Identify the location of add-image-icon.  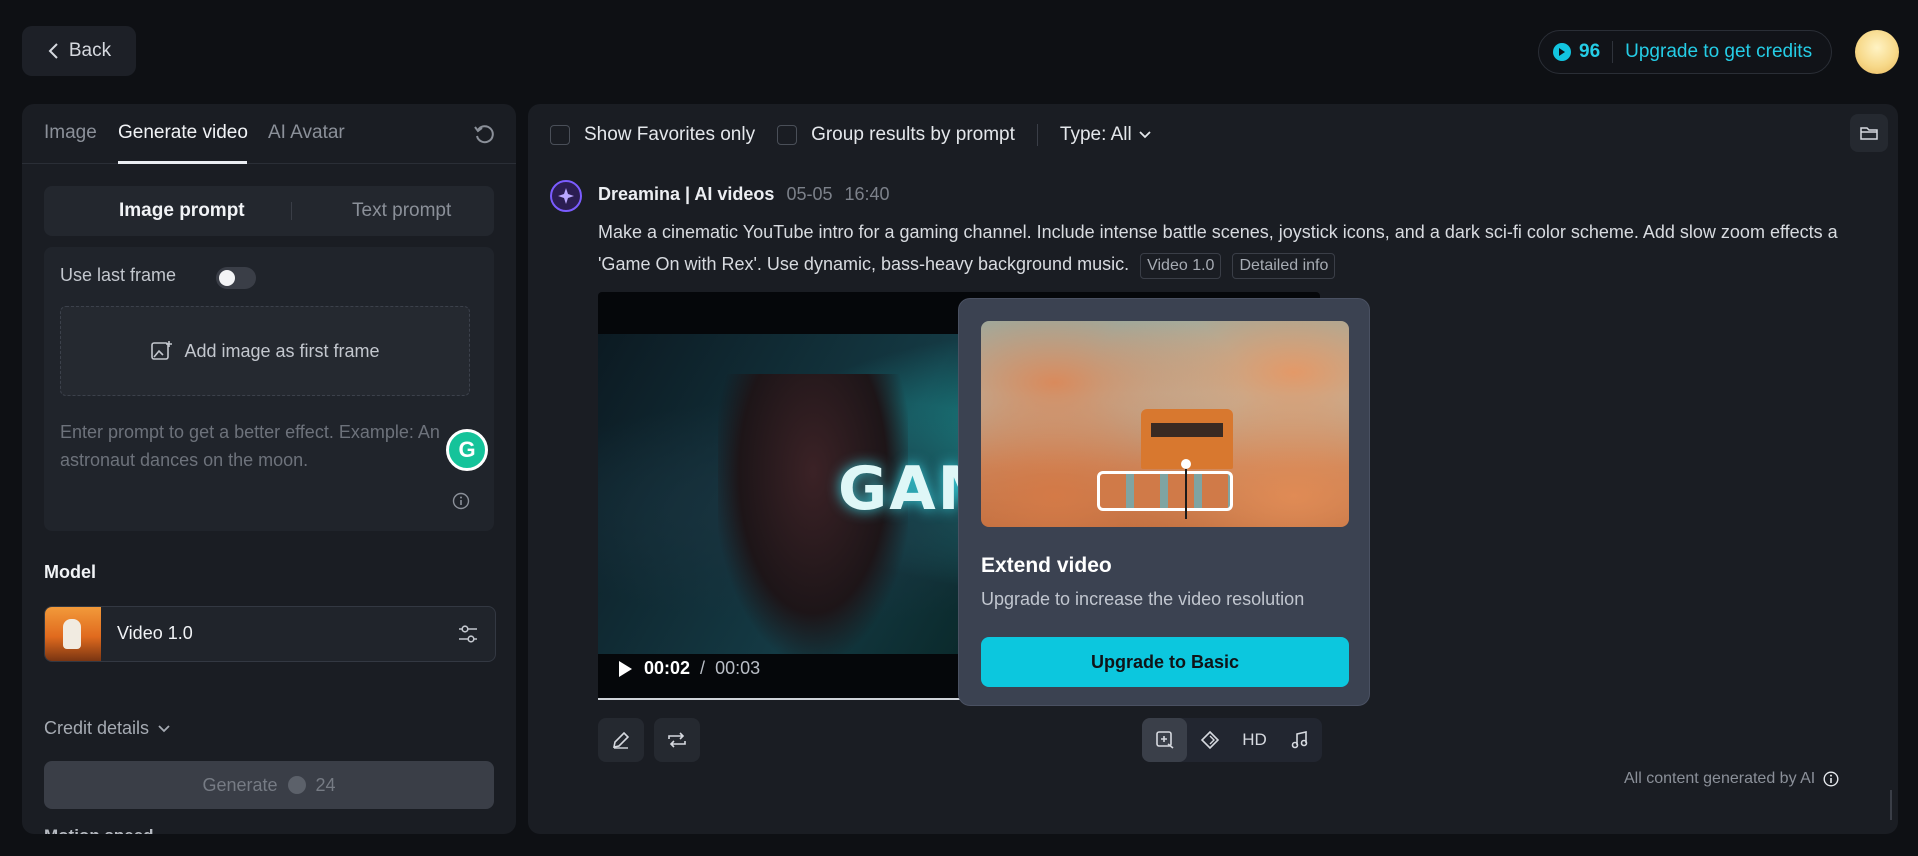
(162, 351).